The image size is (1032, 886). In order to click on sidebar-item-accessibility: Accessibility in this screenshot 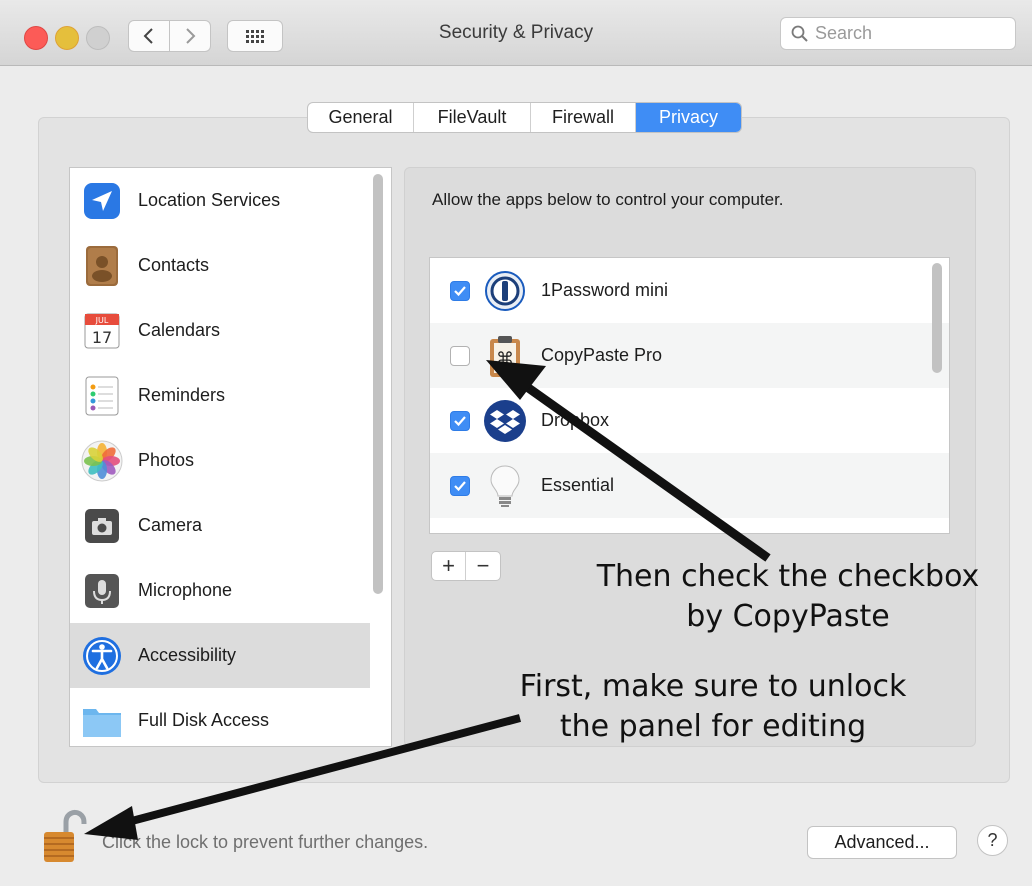, I will do `click(220, 655)`.